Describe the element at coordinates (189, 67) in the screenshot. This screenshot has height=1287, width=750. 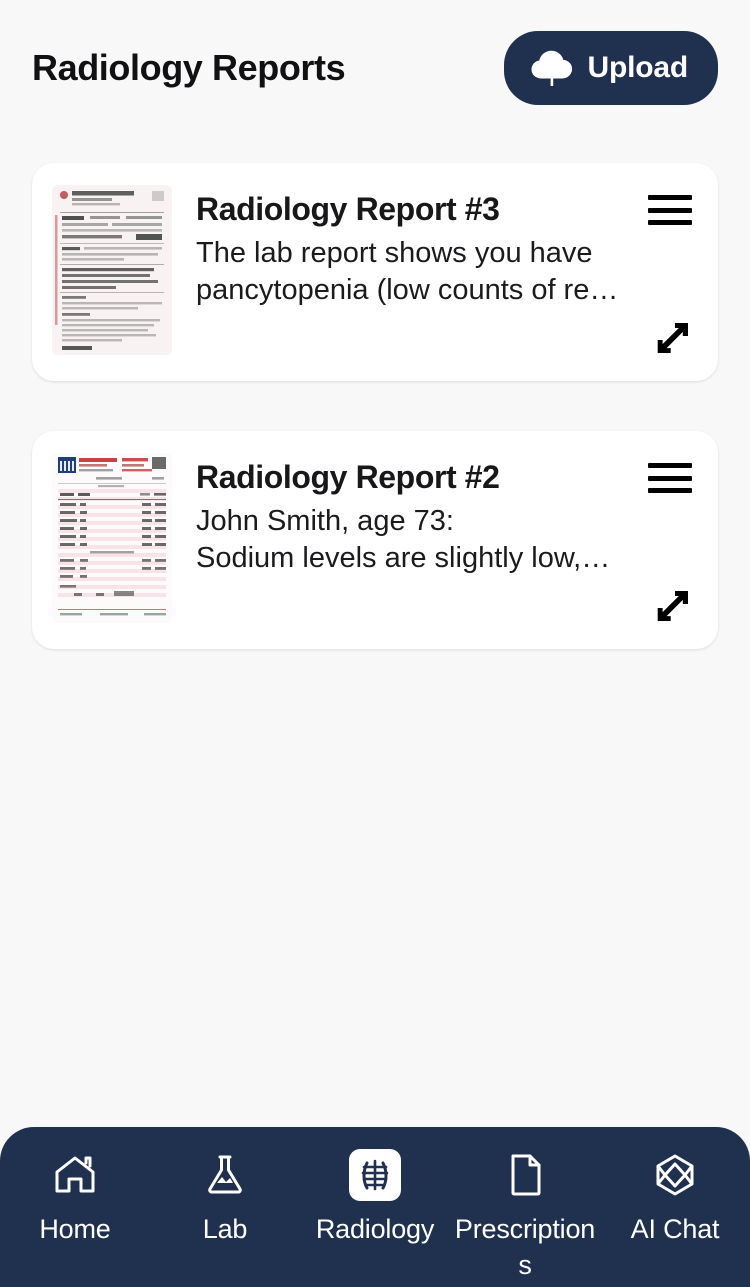
I see `page-title: Radiology Reports` at that location.